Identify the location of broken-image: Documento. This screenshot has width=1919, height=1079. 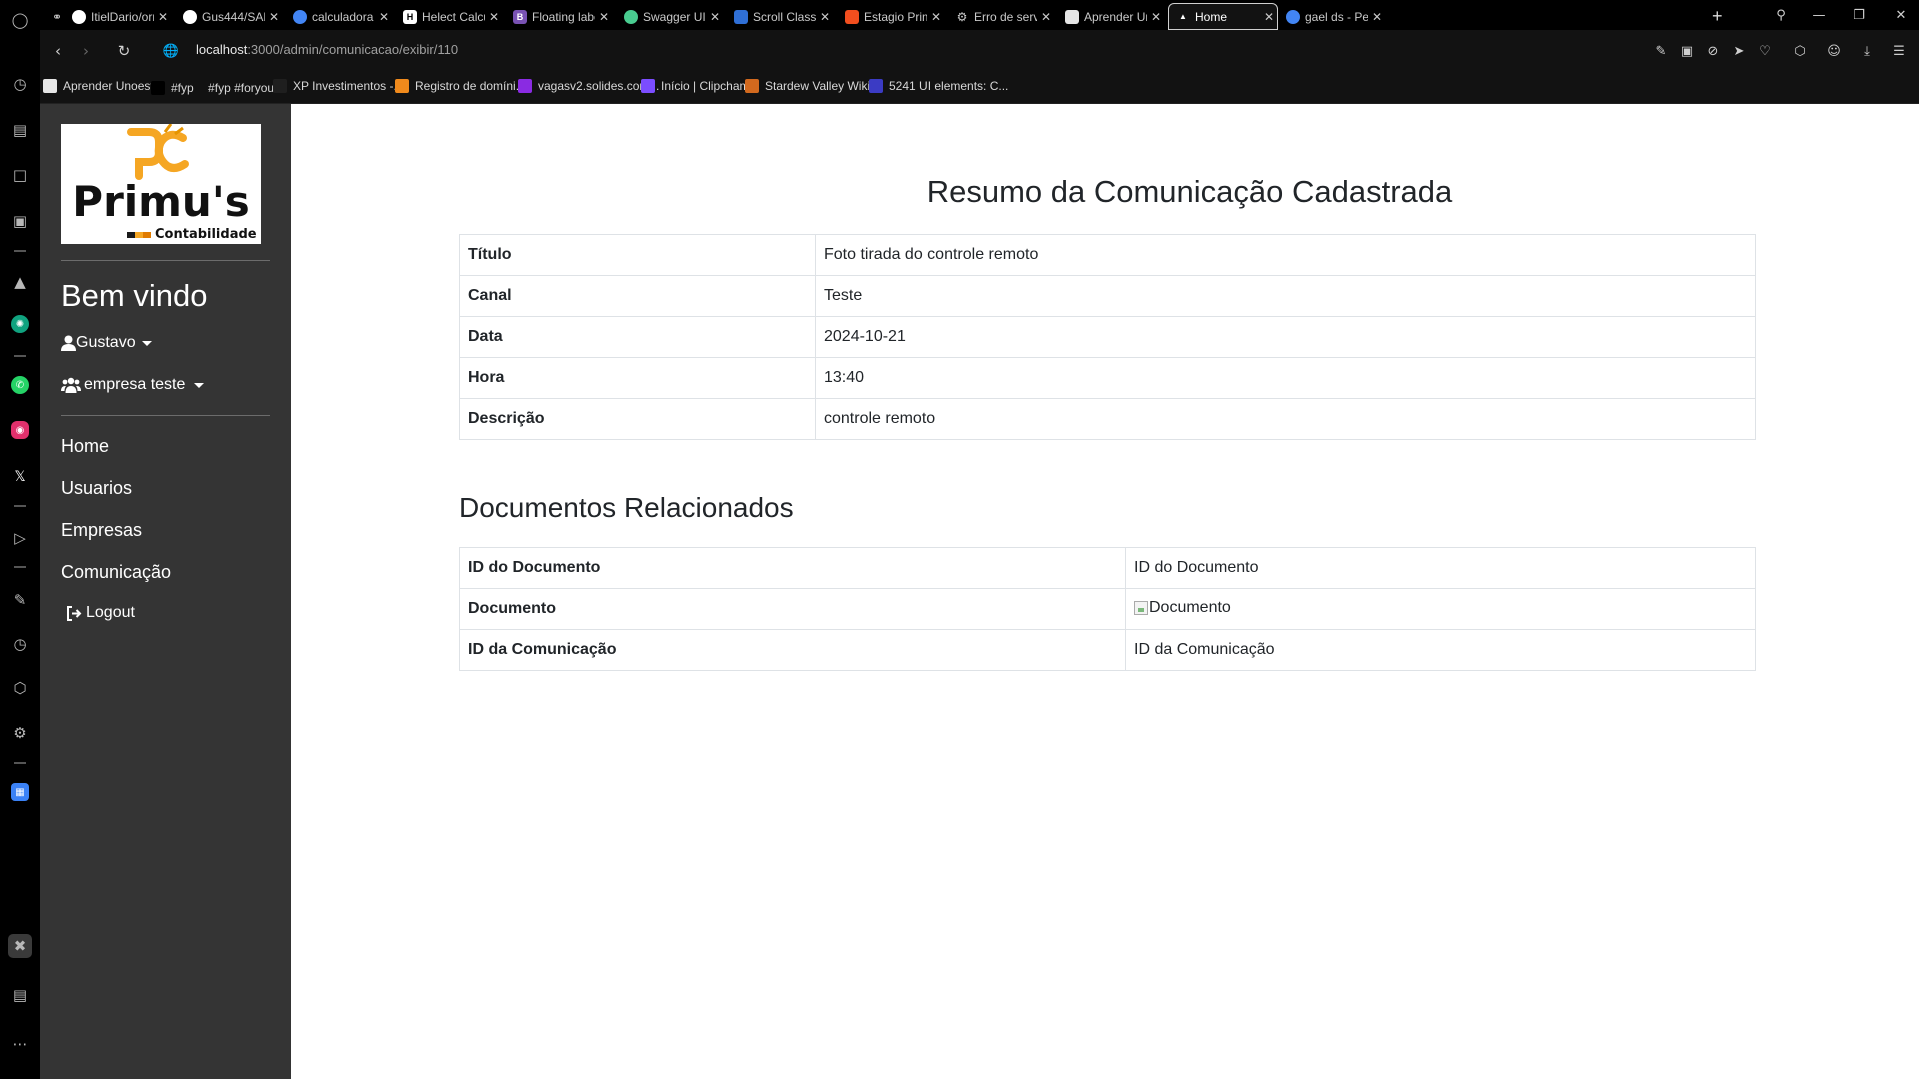
(1182, 608).